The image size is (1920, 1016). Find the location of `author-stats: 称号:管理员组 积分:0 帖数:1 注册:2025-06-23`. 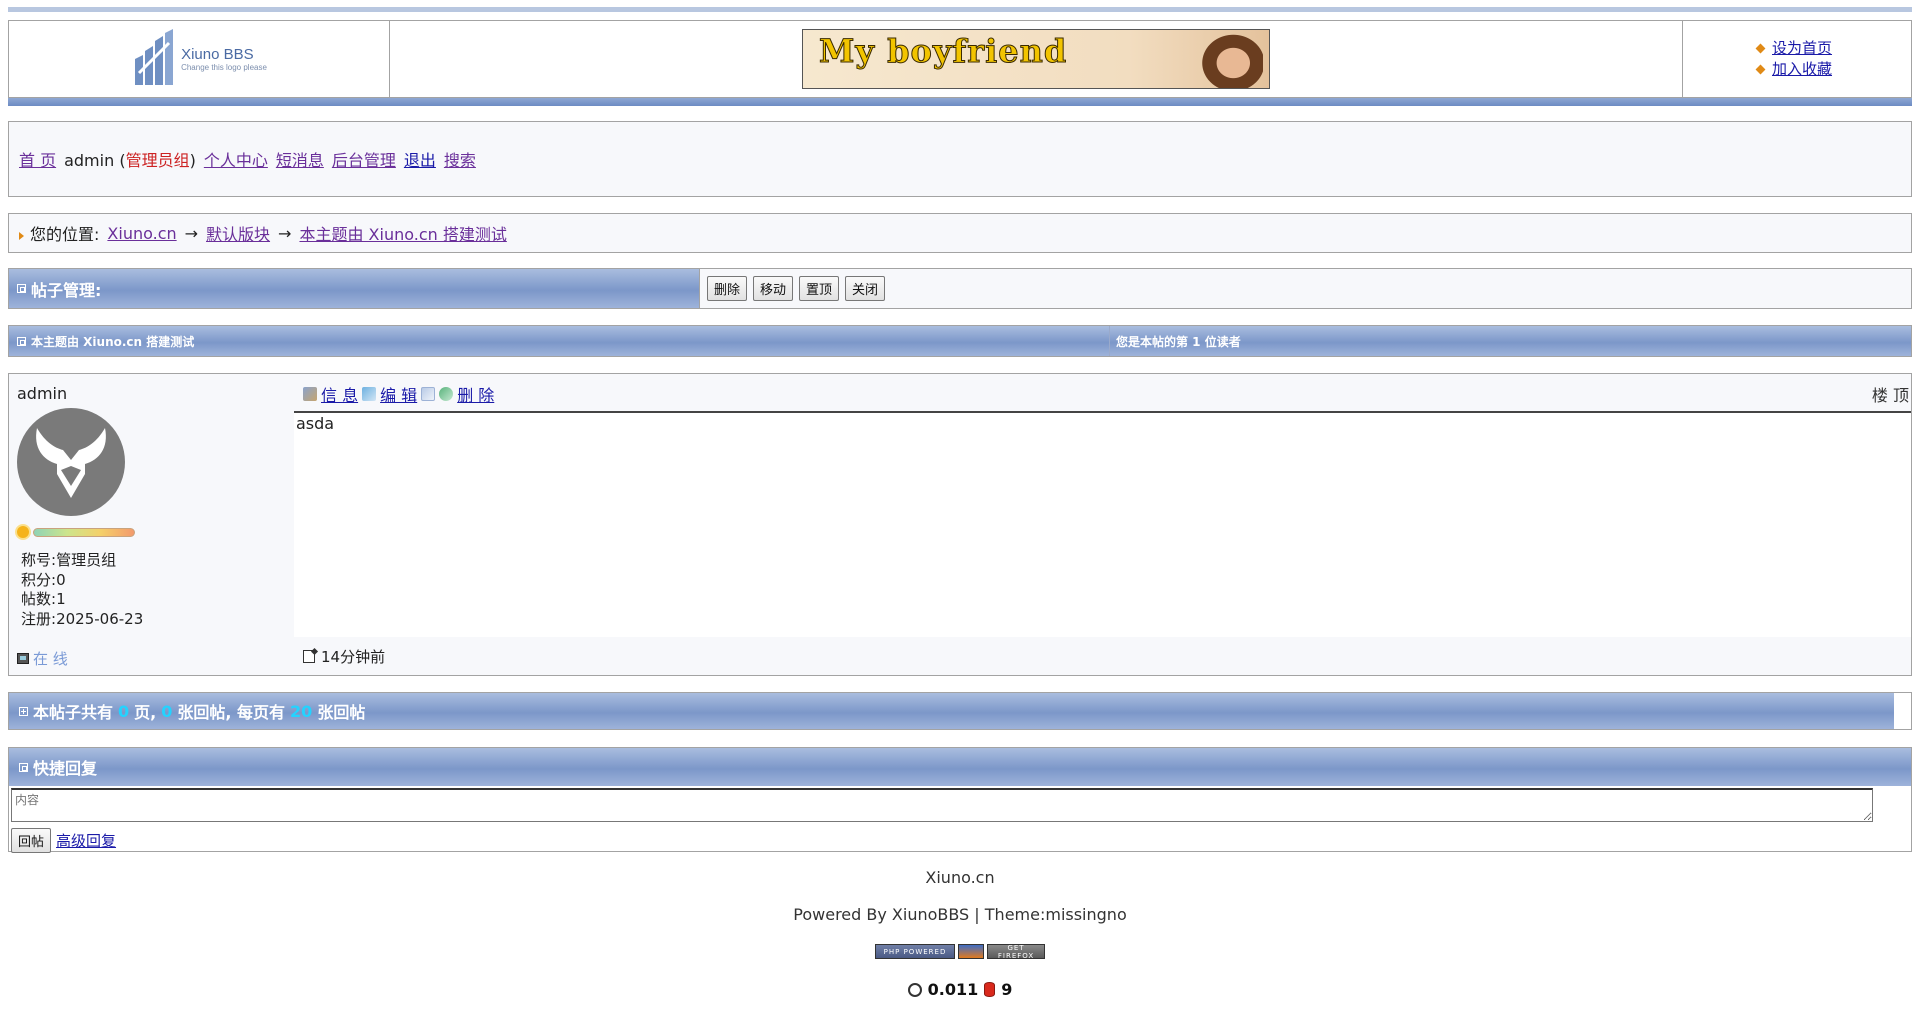

author-stats: 称号:管理员组 积分:0 帖数:1 注册:2025-06-23 is located at coordinates (151, 590).